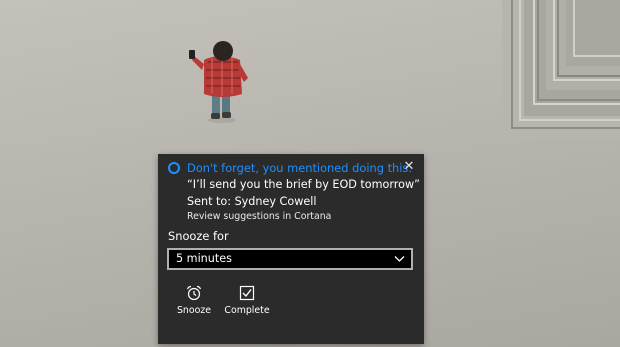 Image resolution: width=620 pixels, height=347 pixels. Describe the element at coordinates (247, 310) in the screenshot. I see `complete-button-label: Complete` at that location.